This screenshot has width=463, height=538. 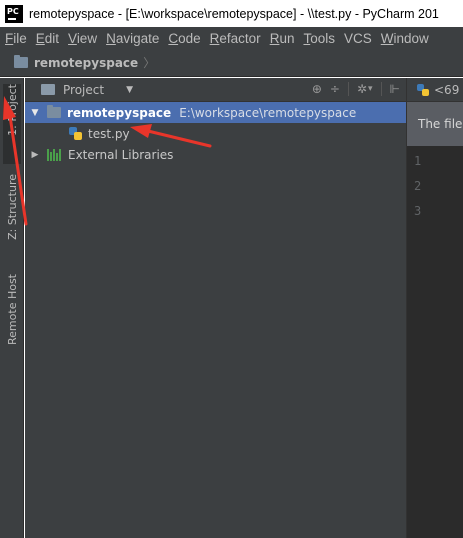 I want to click on tab-structure-label: Z: Structure, so click(x=12, y=207).